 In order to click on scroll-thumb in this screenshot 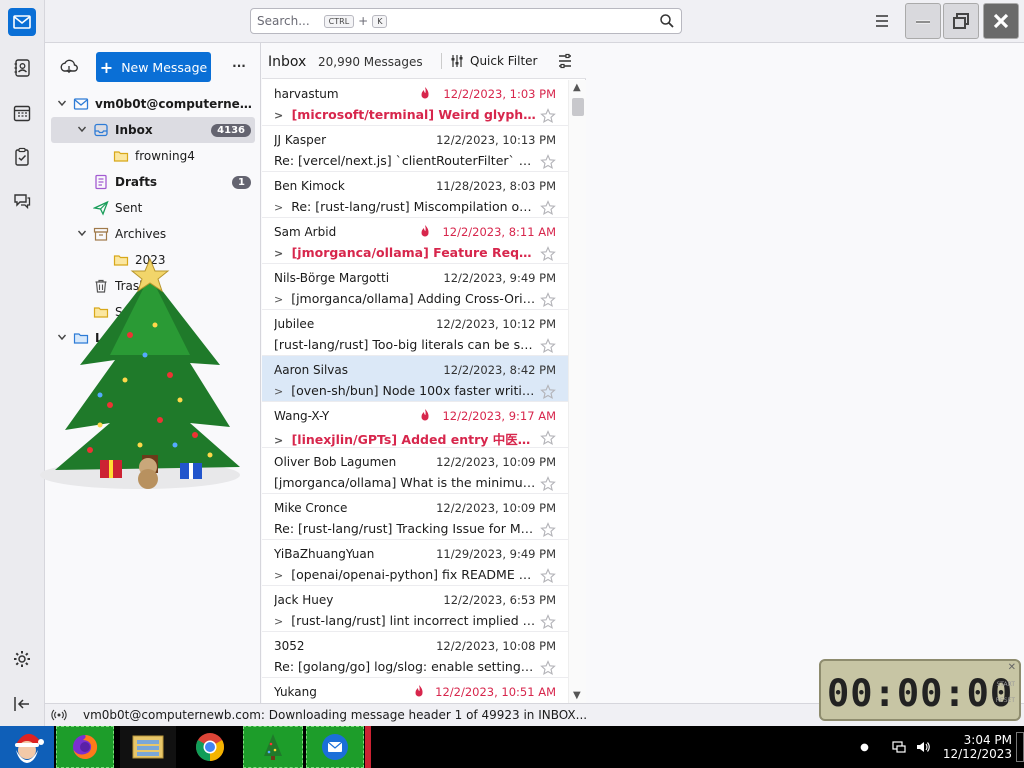, I will do `click(578, 107)`.